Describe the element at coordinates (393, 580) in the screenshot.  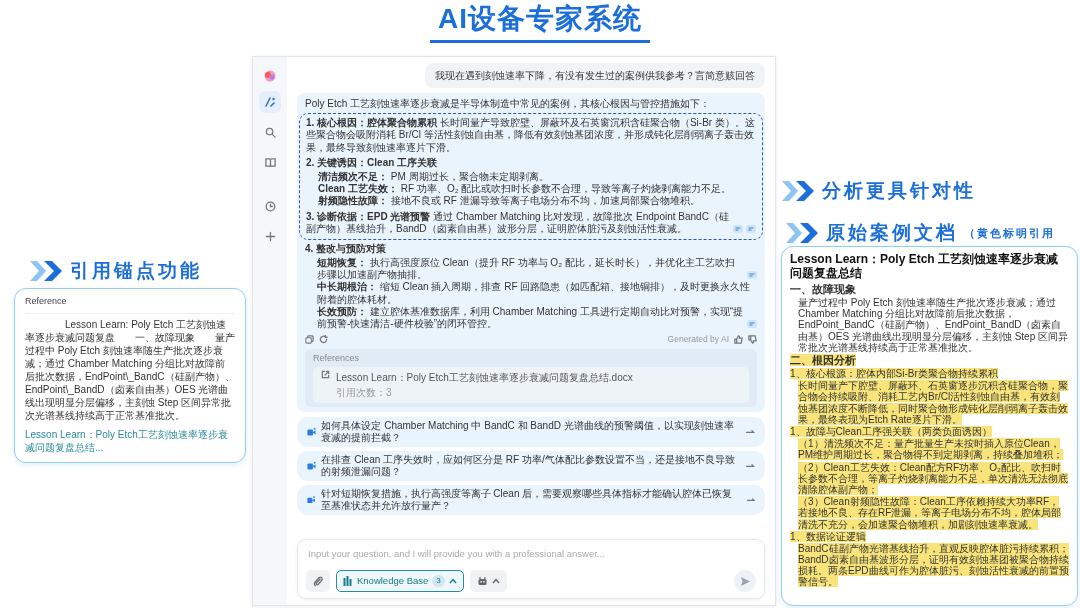
I see `knowledge-base-label: Knowledge Base` at that location.